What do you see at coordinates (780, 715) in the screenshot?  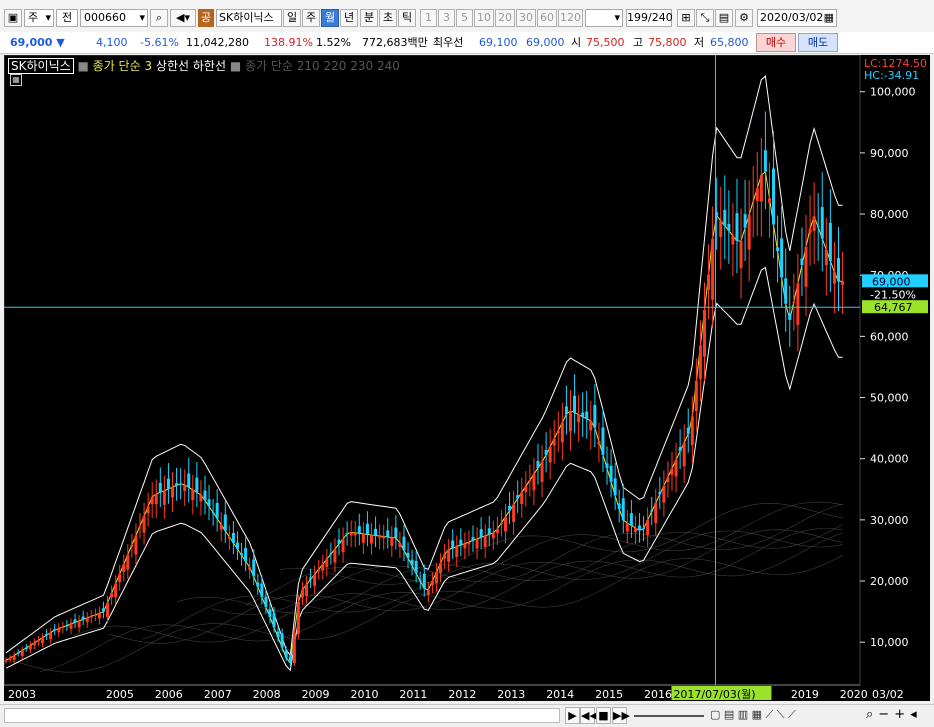 I see `view-tool-icons: ▢ ▤ ▥ ▦ ⟋ ⟍ ⟋` at bounding box center [780, 715].